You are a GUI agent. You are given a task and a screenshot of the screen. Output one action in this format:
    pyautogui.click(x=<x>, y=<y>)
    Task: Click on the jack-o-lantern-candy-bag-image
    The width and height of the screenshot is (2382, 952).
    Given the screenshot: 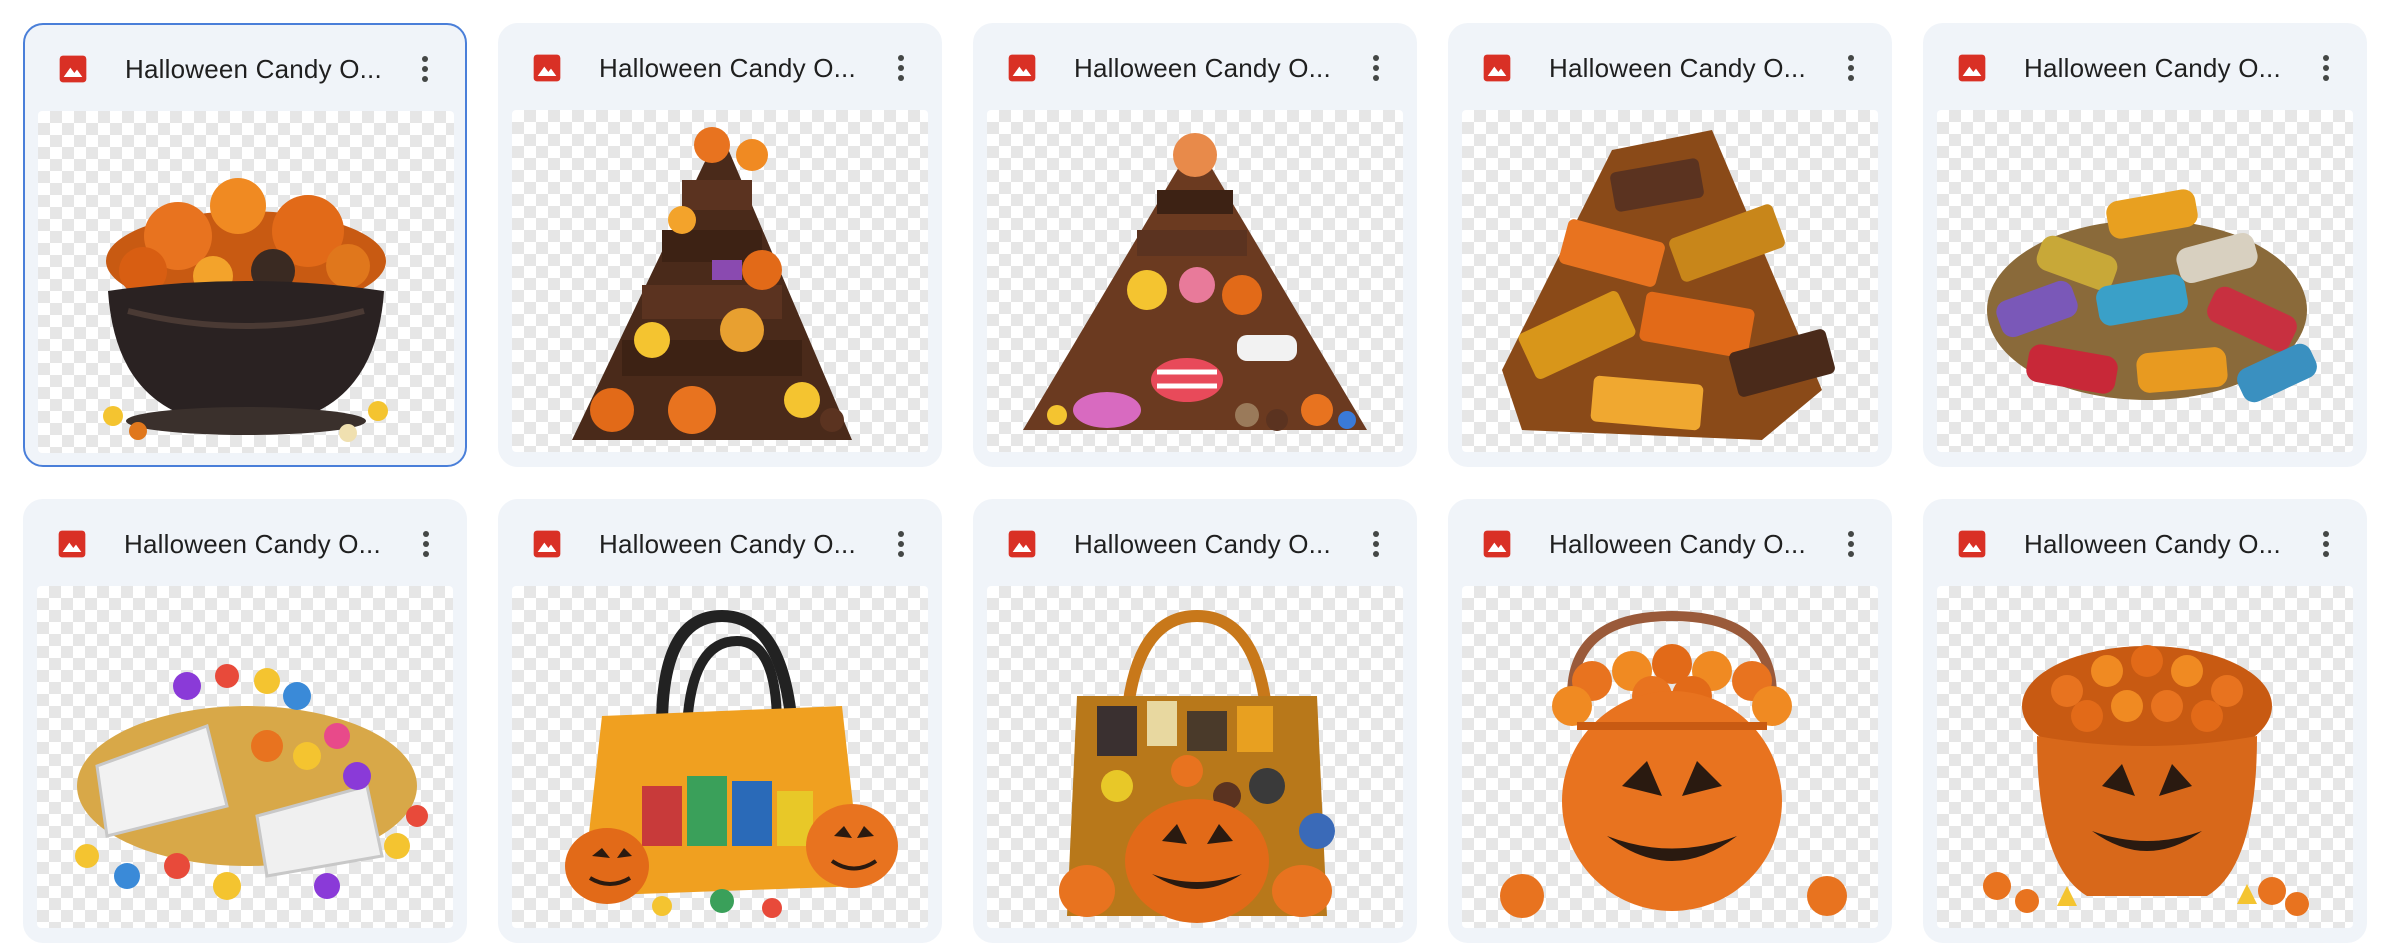 What is the action you would take?
    pyautogui.click(x=1197, y=766)
    